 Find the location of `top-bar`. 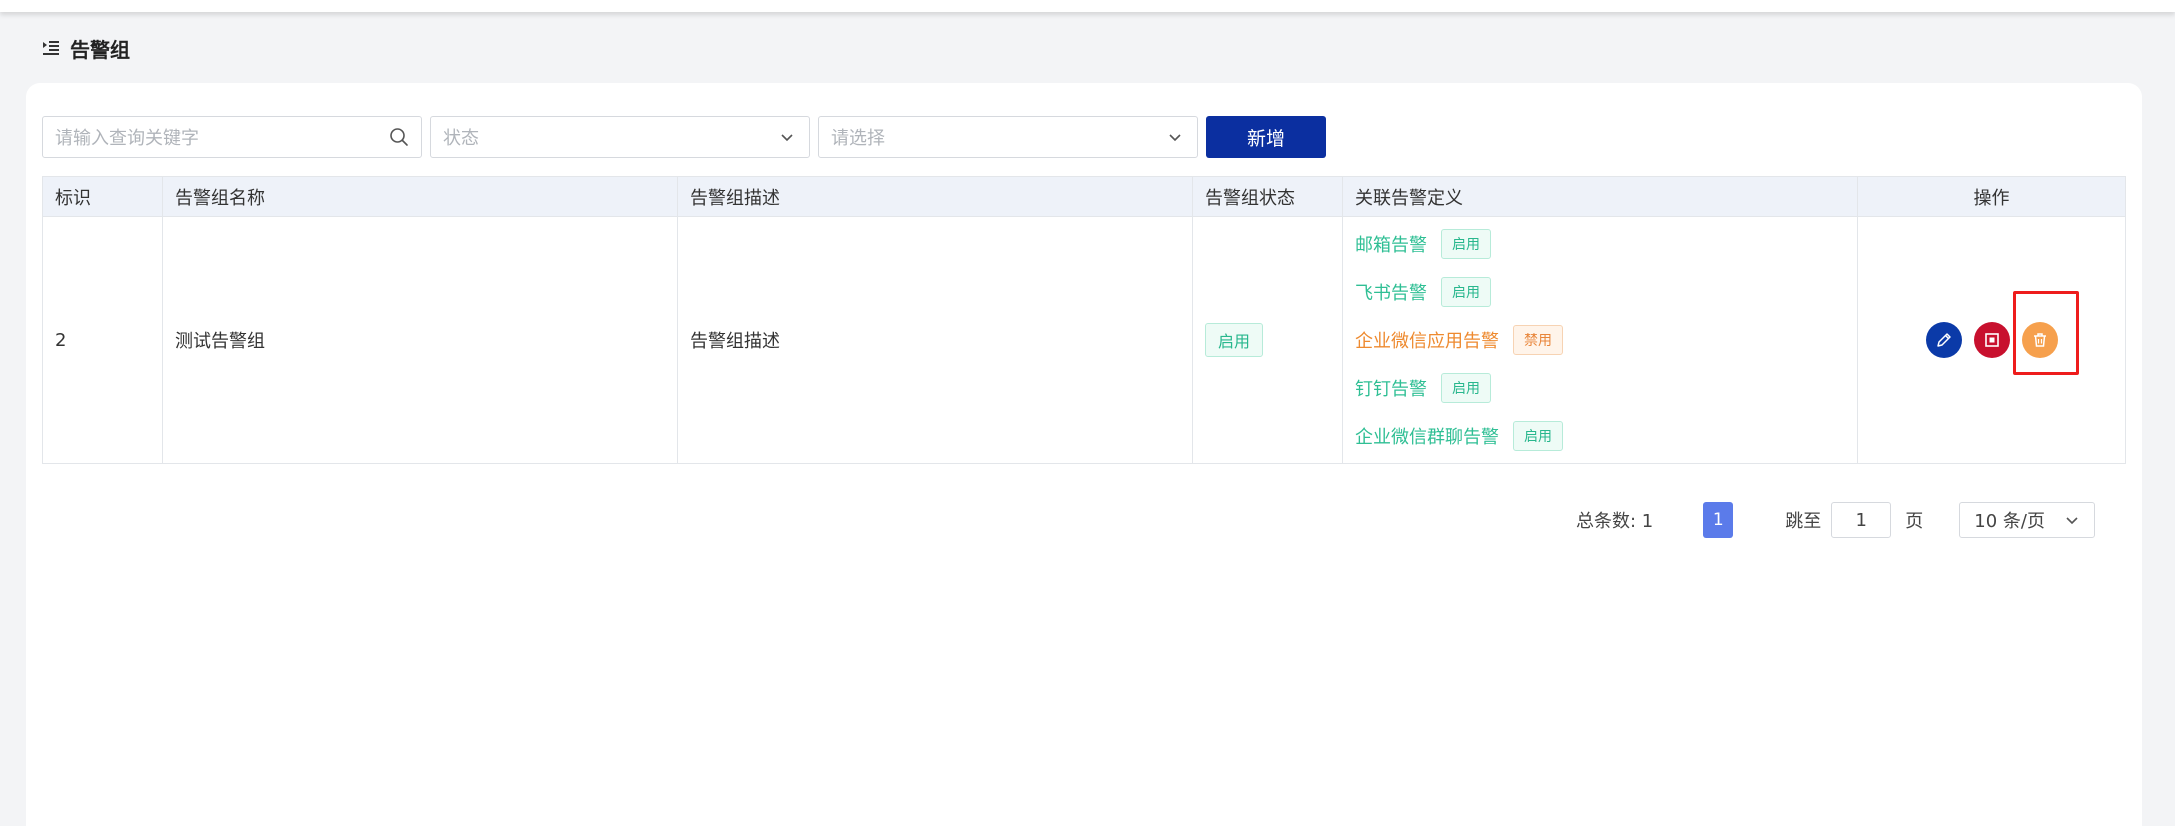

top-bar is located at coordinates (1087, 6).